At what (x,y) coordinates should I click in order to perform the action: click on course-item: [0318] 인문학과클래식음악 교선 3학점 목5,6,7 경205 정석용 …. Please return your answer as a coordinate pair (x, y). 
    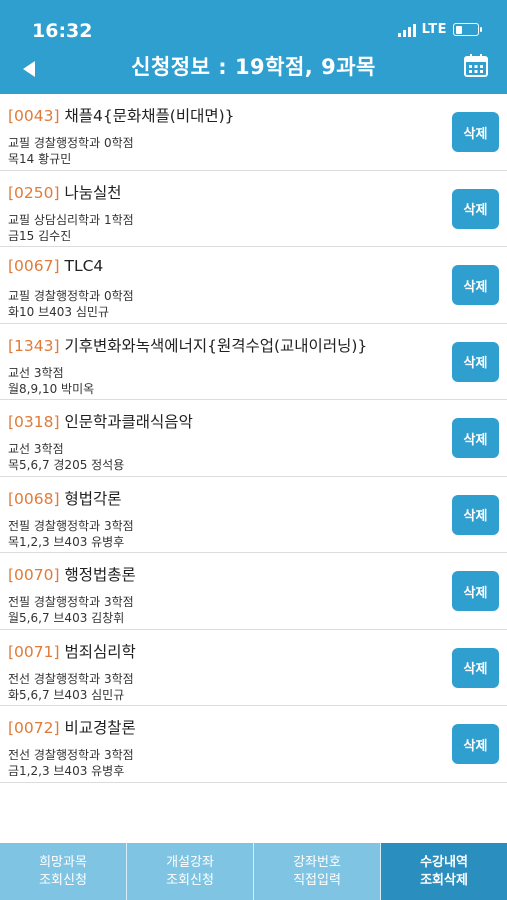
    Looking at the image, I should click on (253, 438).